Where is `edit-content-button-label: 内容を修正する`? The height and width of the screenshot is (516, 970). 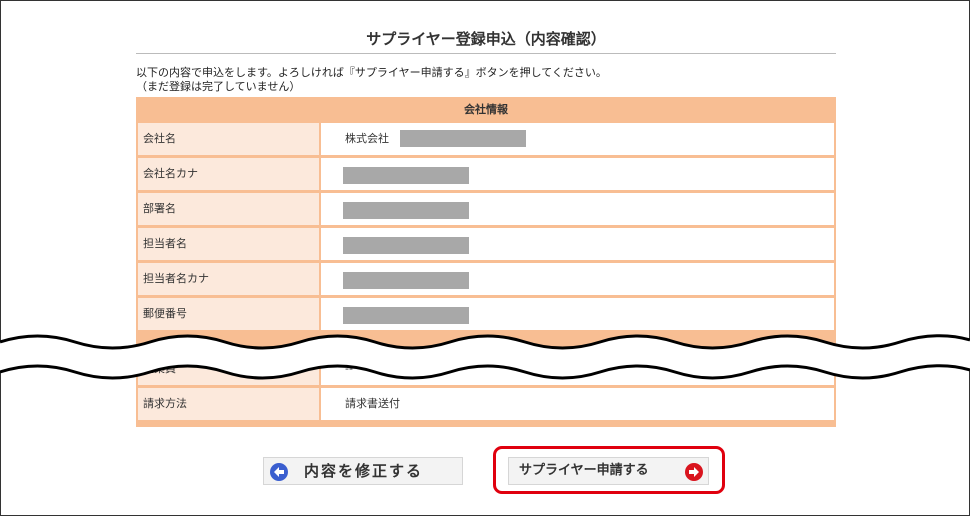
edit-content-button-label: 内容を修正する is located at coordinates (364, 471).